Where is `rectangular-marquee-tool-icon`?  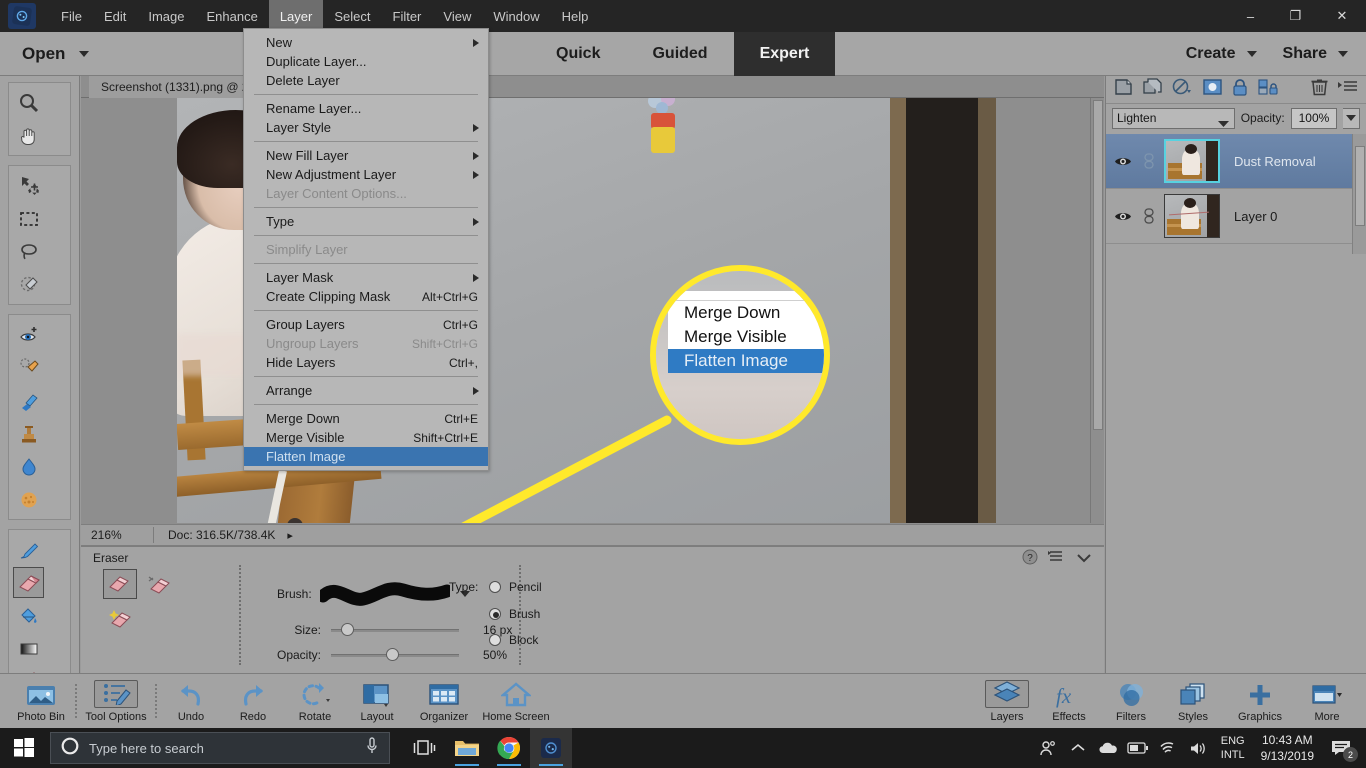
rectangular-marquee-tool-icon is located at coordinates (28, 218).